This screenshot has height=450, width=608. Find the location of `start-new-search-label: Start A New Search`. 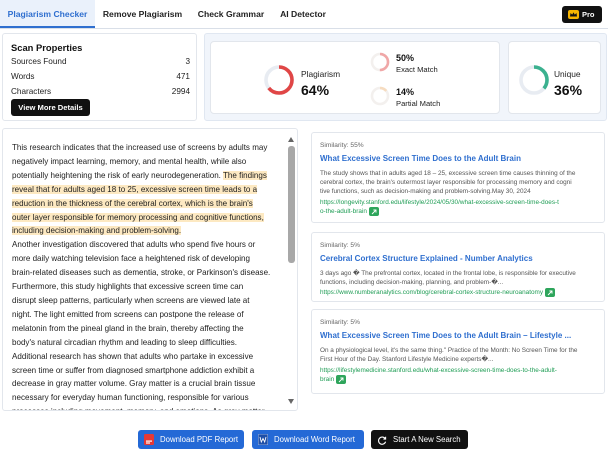

start-new-search-label: Start A New Search is located at coordinates (427, 439).